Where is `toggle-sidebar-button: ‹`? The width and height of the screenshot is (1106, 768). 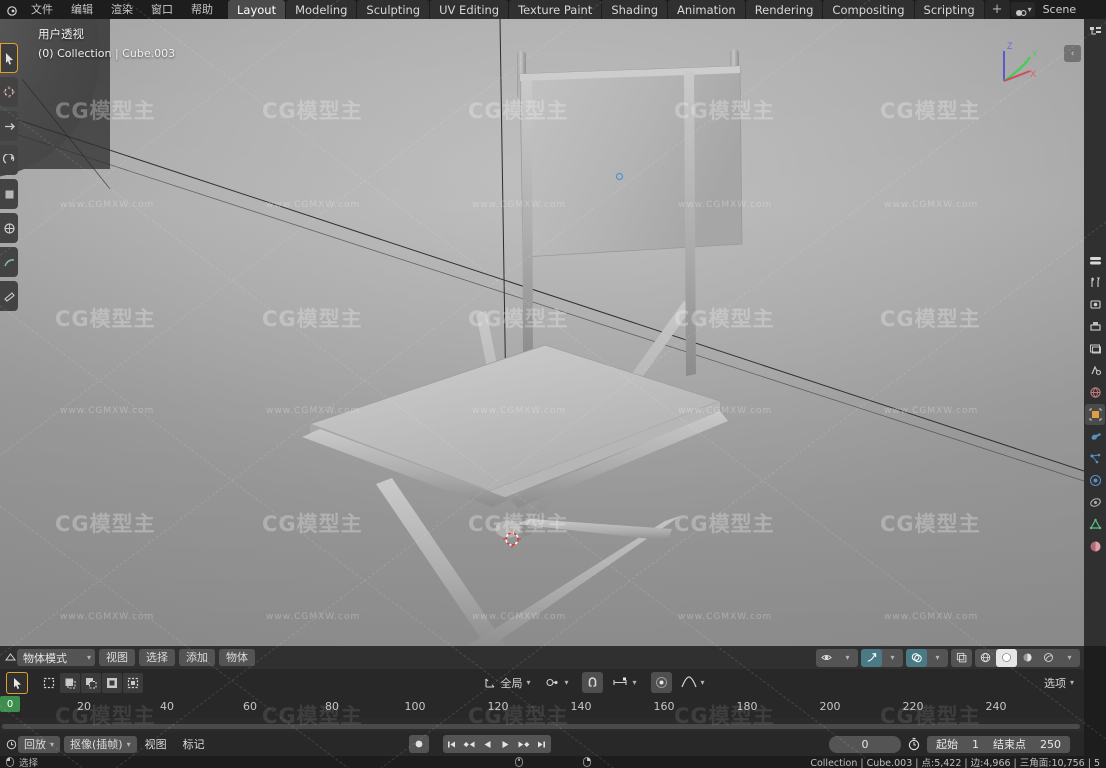
toggle-sidebar-button: ‹ is located at coordinates (1072, 53).